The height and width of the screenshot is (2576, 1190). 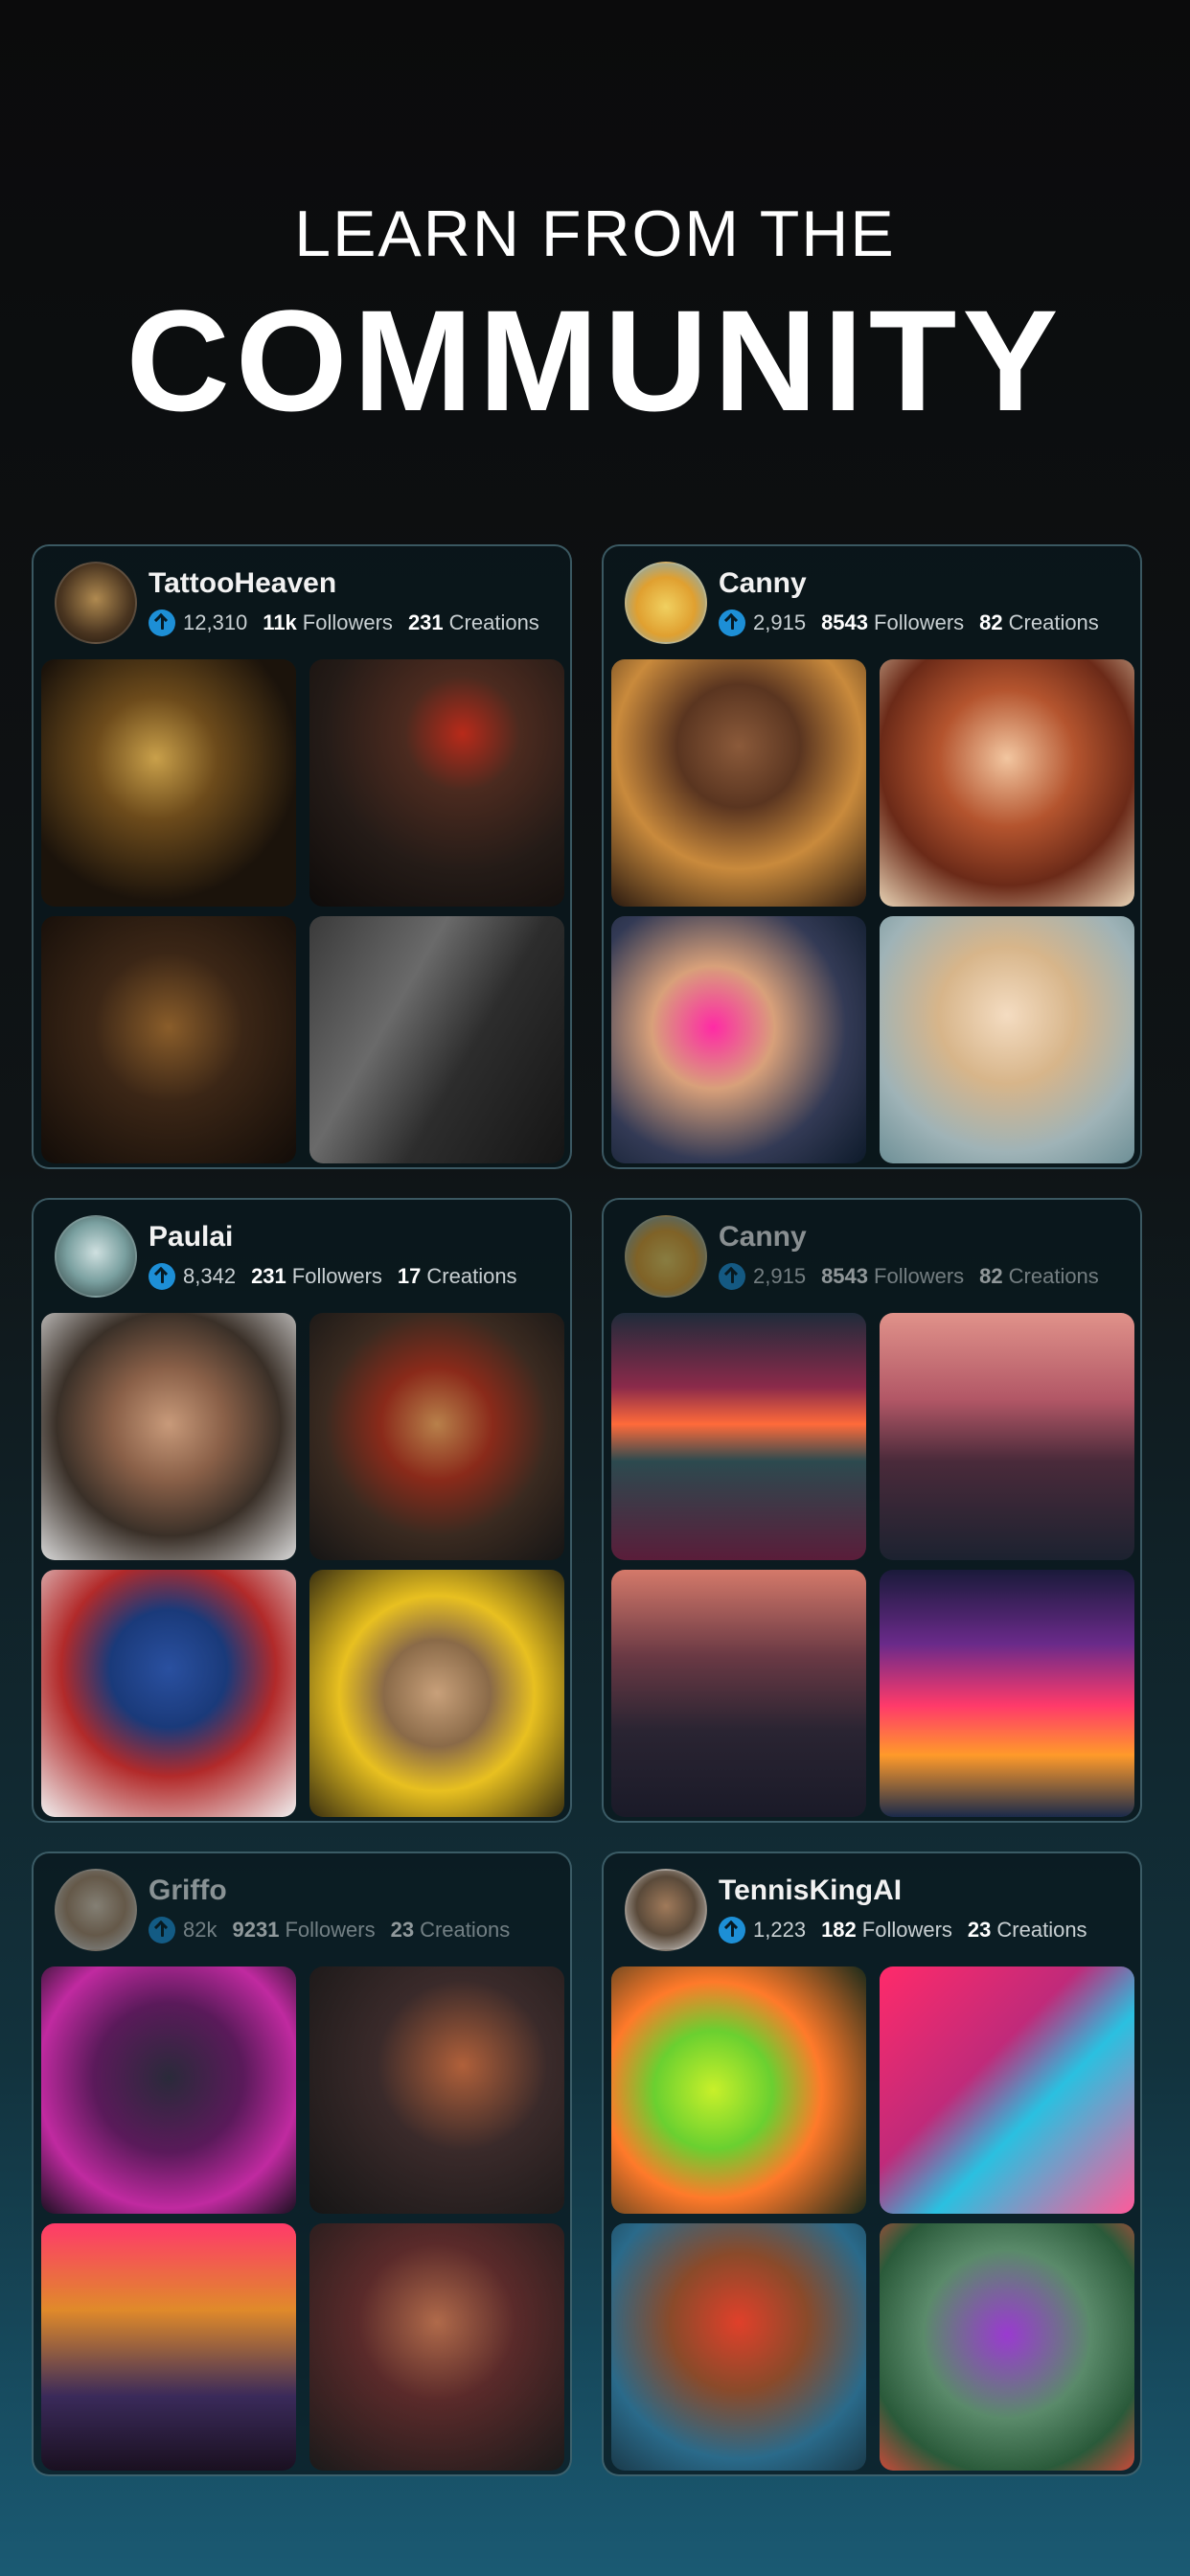 I want to click on followers-count: 231, so click(x=269, y=1276).